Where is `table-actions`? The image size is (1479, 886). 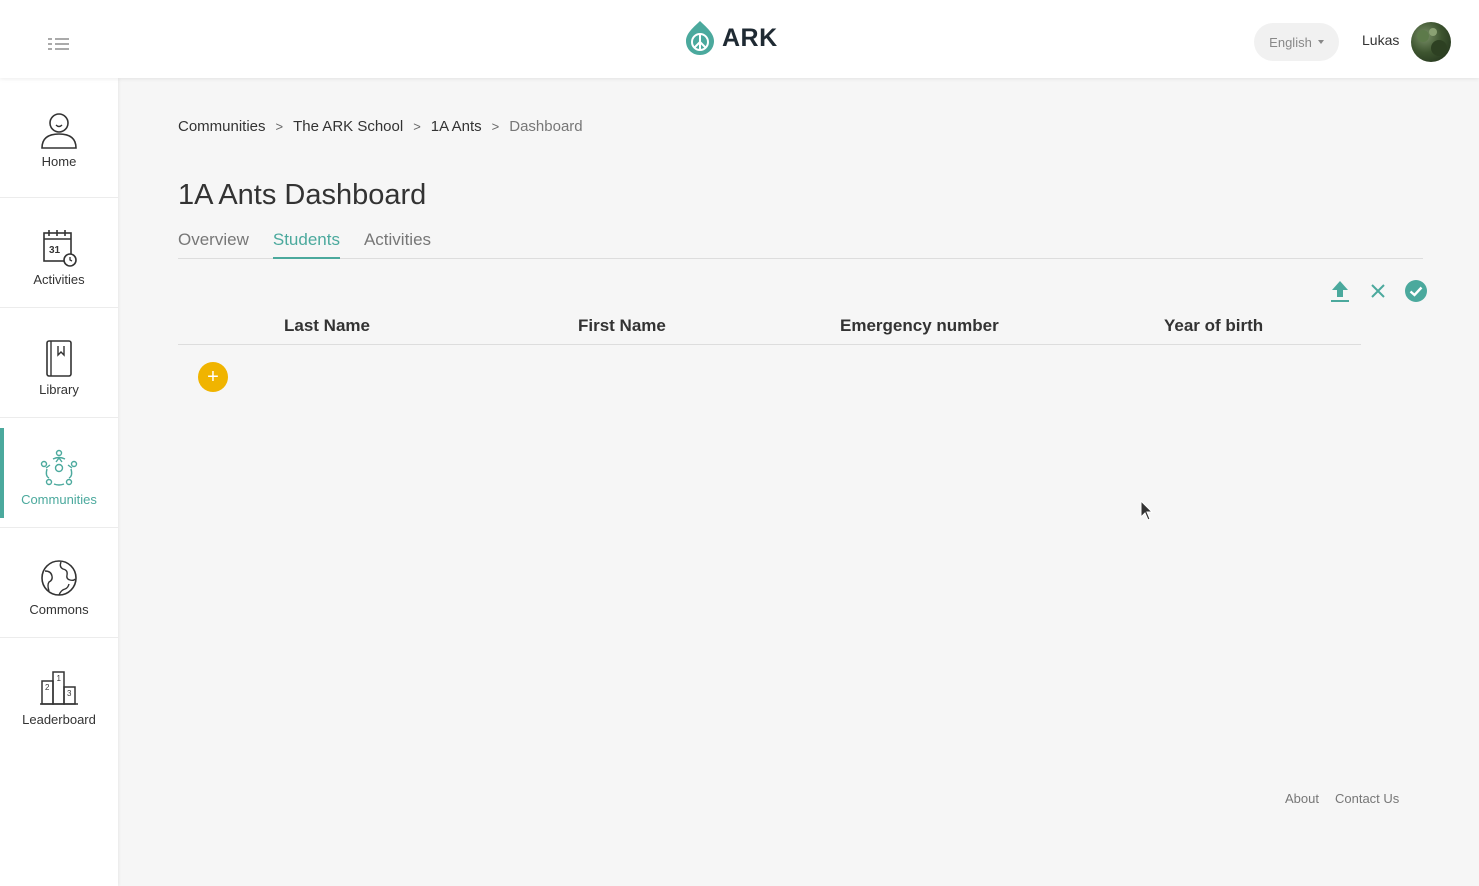
table-actions is located at coordinates (1378, 291).